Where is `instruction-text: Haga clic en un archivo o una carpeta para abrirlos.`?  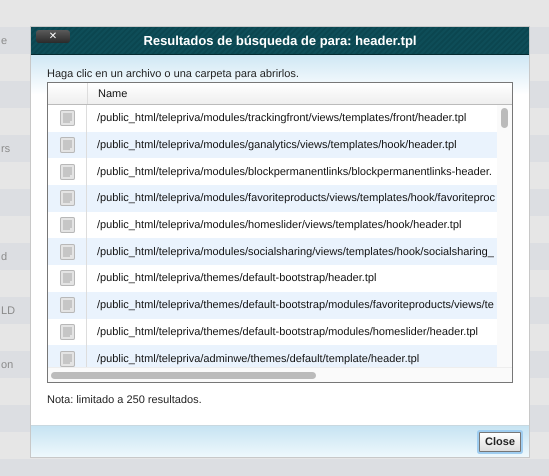 instruction-text: Haga clic en un archivo o una carpeta para abrirlos. is located at coordinates (173, 74).